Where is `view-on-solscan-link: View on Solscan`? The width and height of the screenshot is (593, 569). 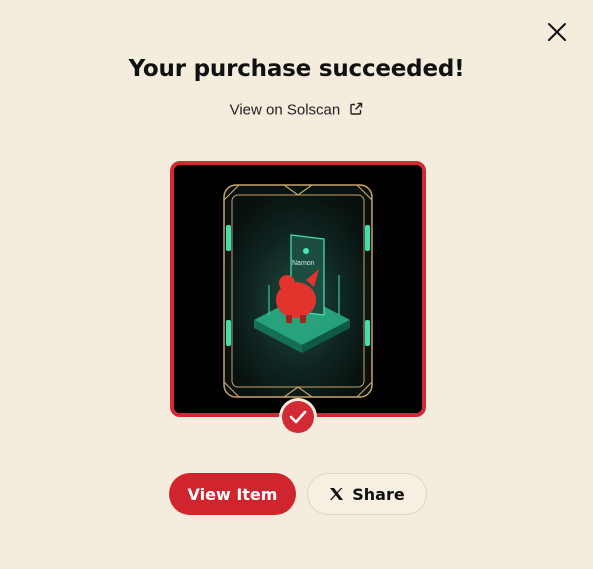
view-on-solscan-link: View on Solscan is located at coordinates (296, 110).